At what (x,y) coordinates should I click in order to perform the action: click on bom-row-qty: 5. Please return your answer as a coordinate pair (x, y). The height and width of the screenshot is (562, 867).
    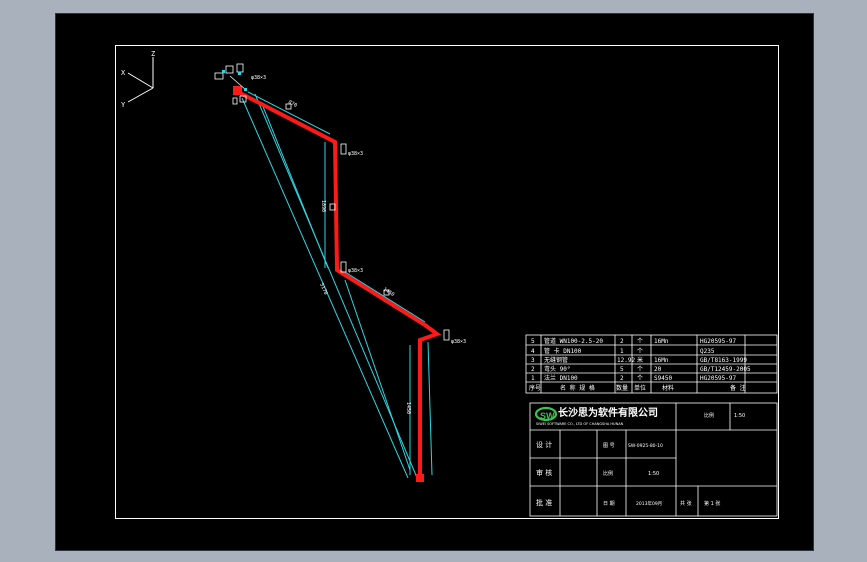
    Looking at the image, I should click on (622, 369).